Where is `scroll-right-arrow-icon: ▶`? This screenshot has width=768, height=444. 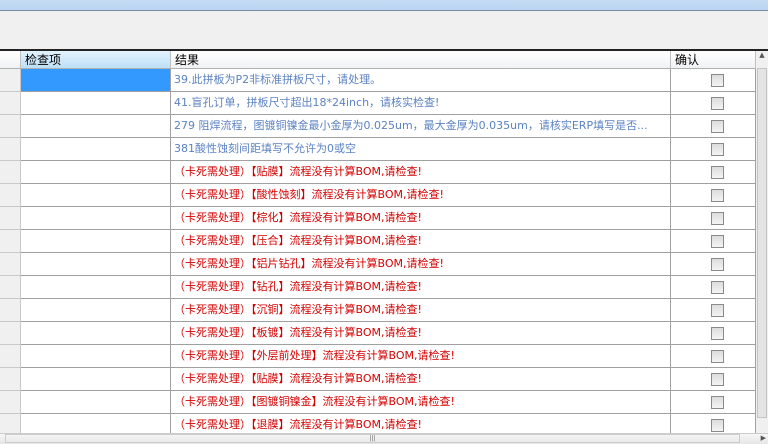
scroll-right-arrow-icon: ▶ is located at coordinates (763, 438).